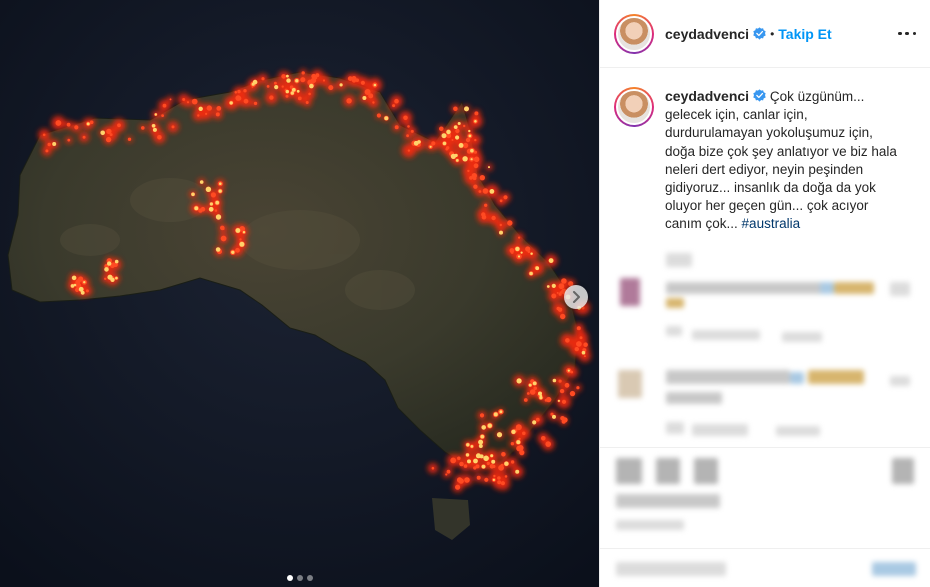 The image size is (930, 587). I want to click on carousel-indicator, so click(299, 578).